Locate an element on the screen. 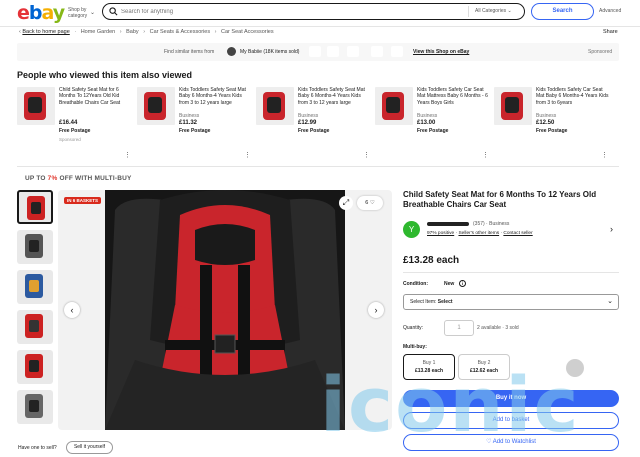 The height and width of the screenshot is (457, 640). product-price: £11.32 is located at coordinates (188, 123).